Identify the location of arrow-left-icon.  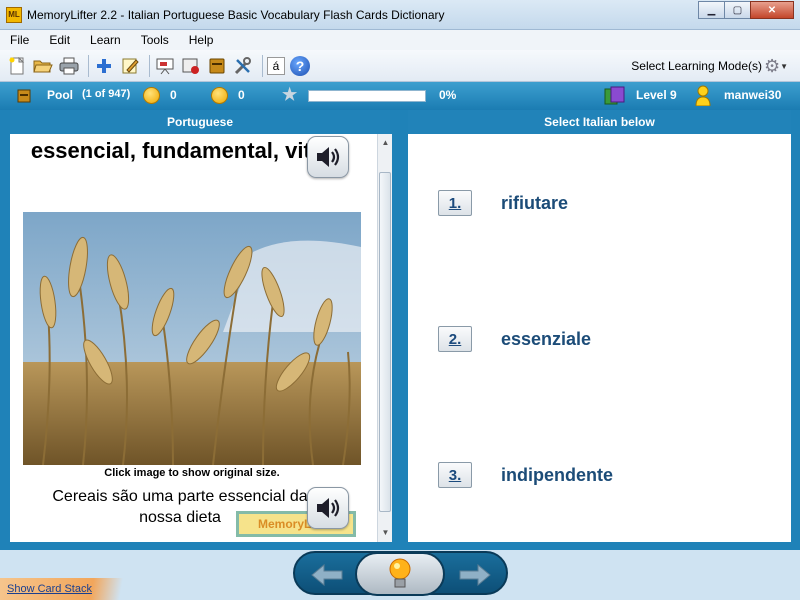
(327, 575).